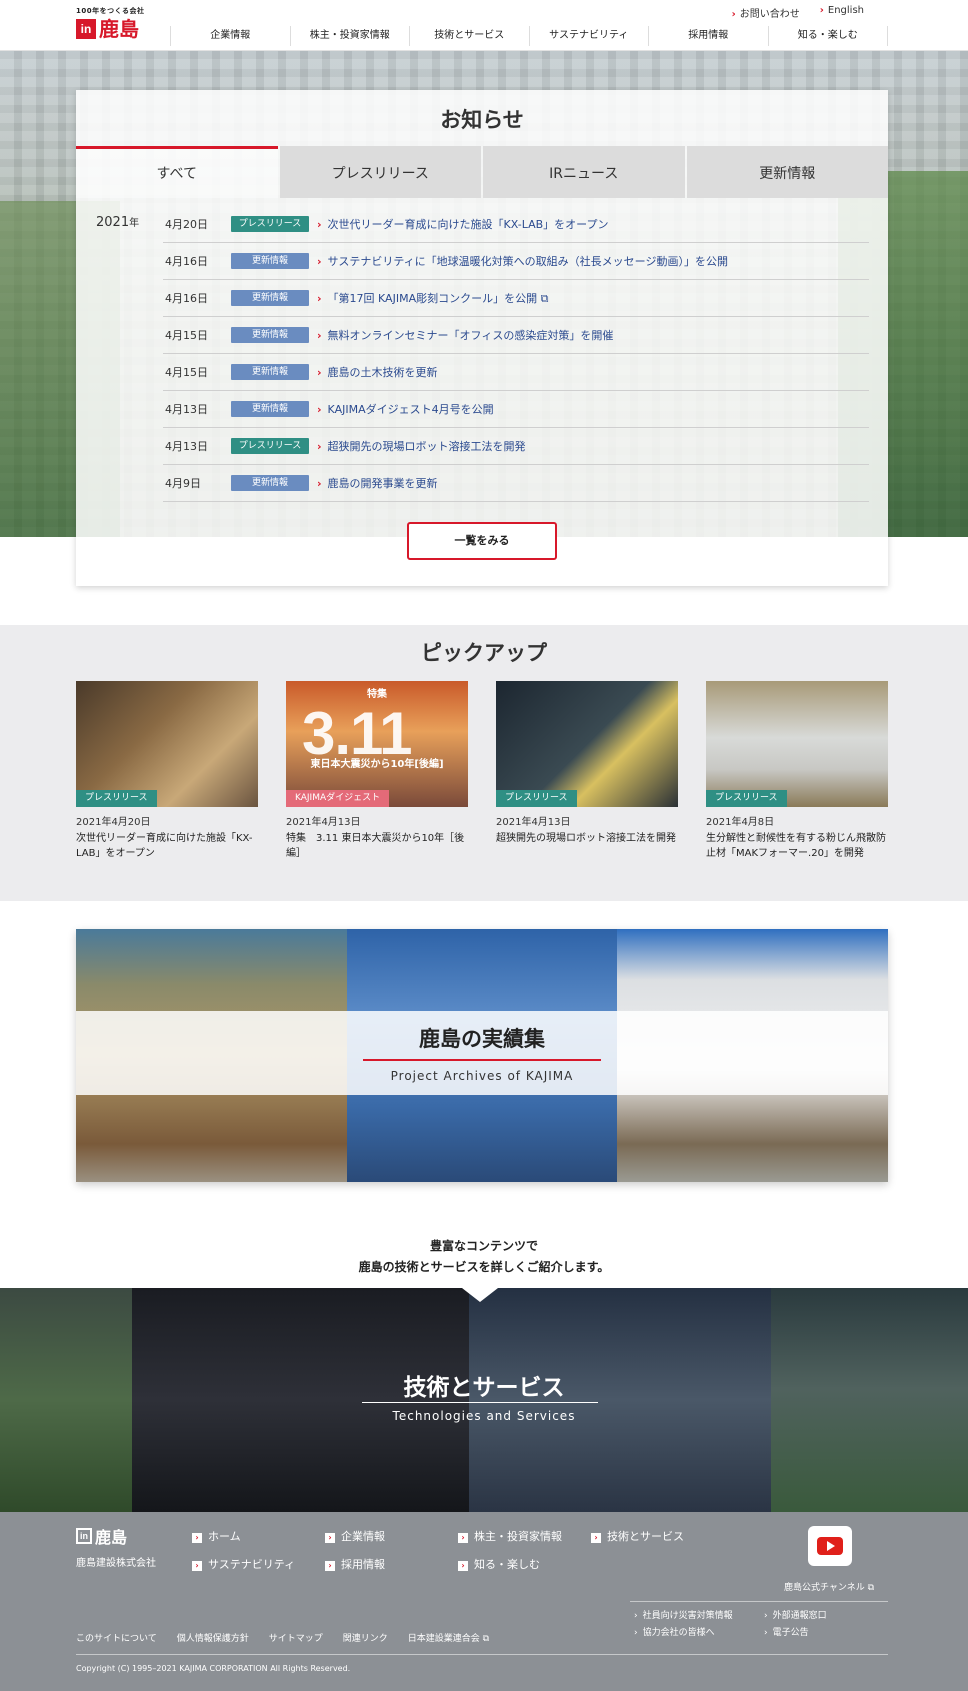  What do you see at coordinates (471, 335) in the screenshot?
I see `news-link: 無料オンラインセミナー「オフィスの感染症対策」を開催` at bounding box center [471, 335].